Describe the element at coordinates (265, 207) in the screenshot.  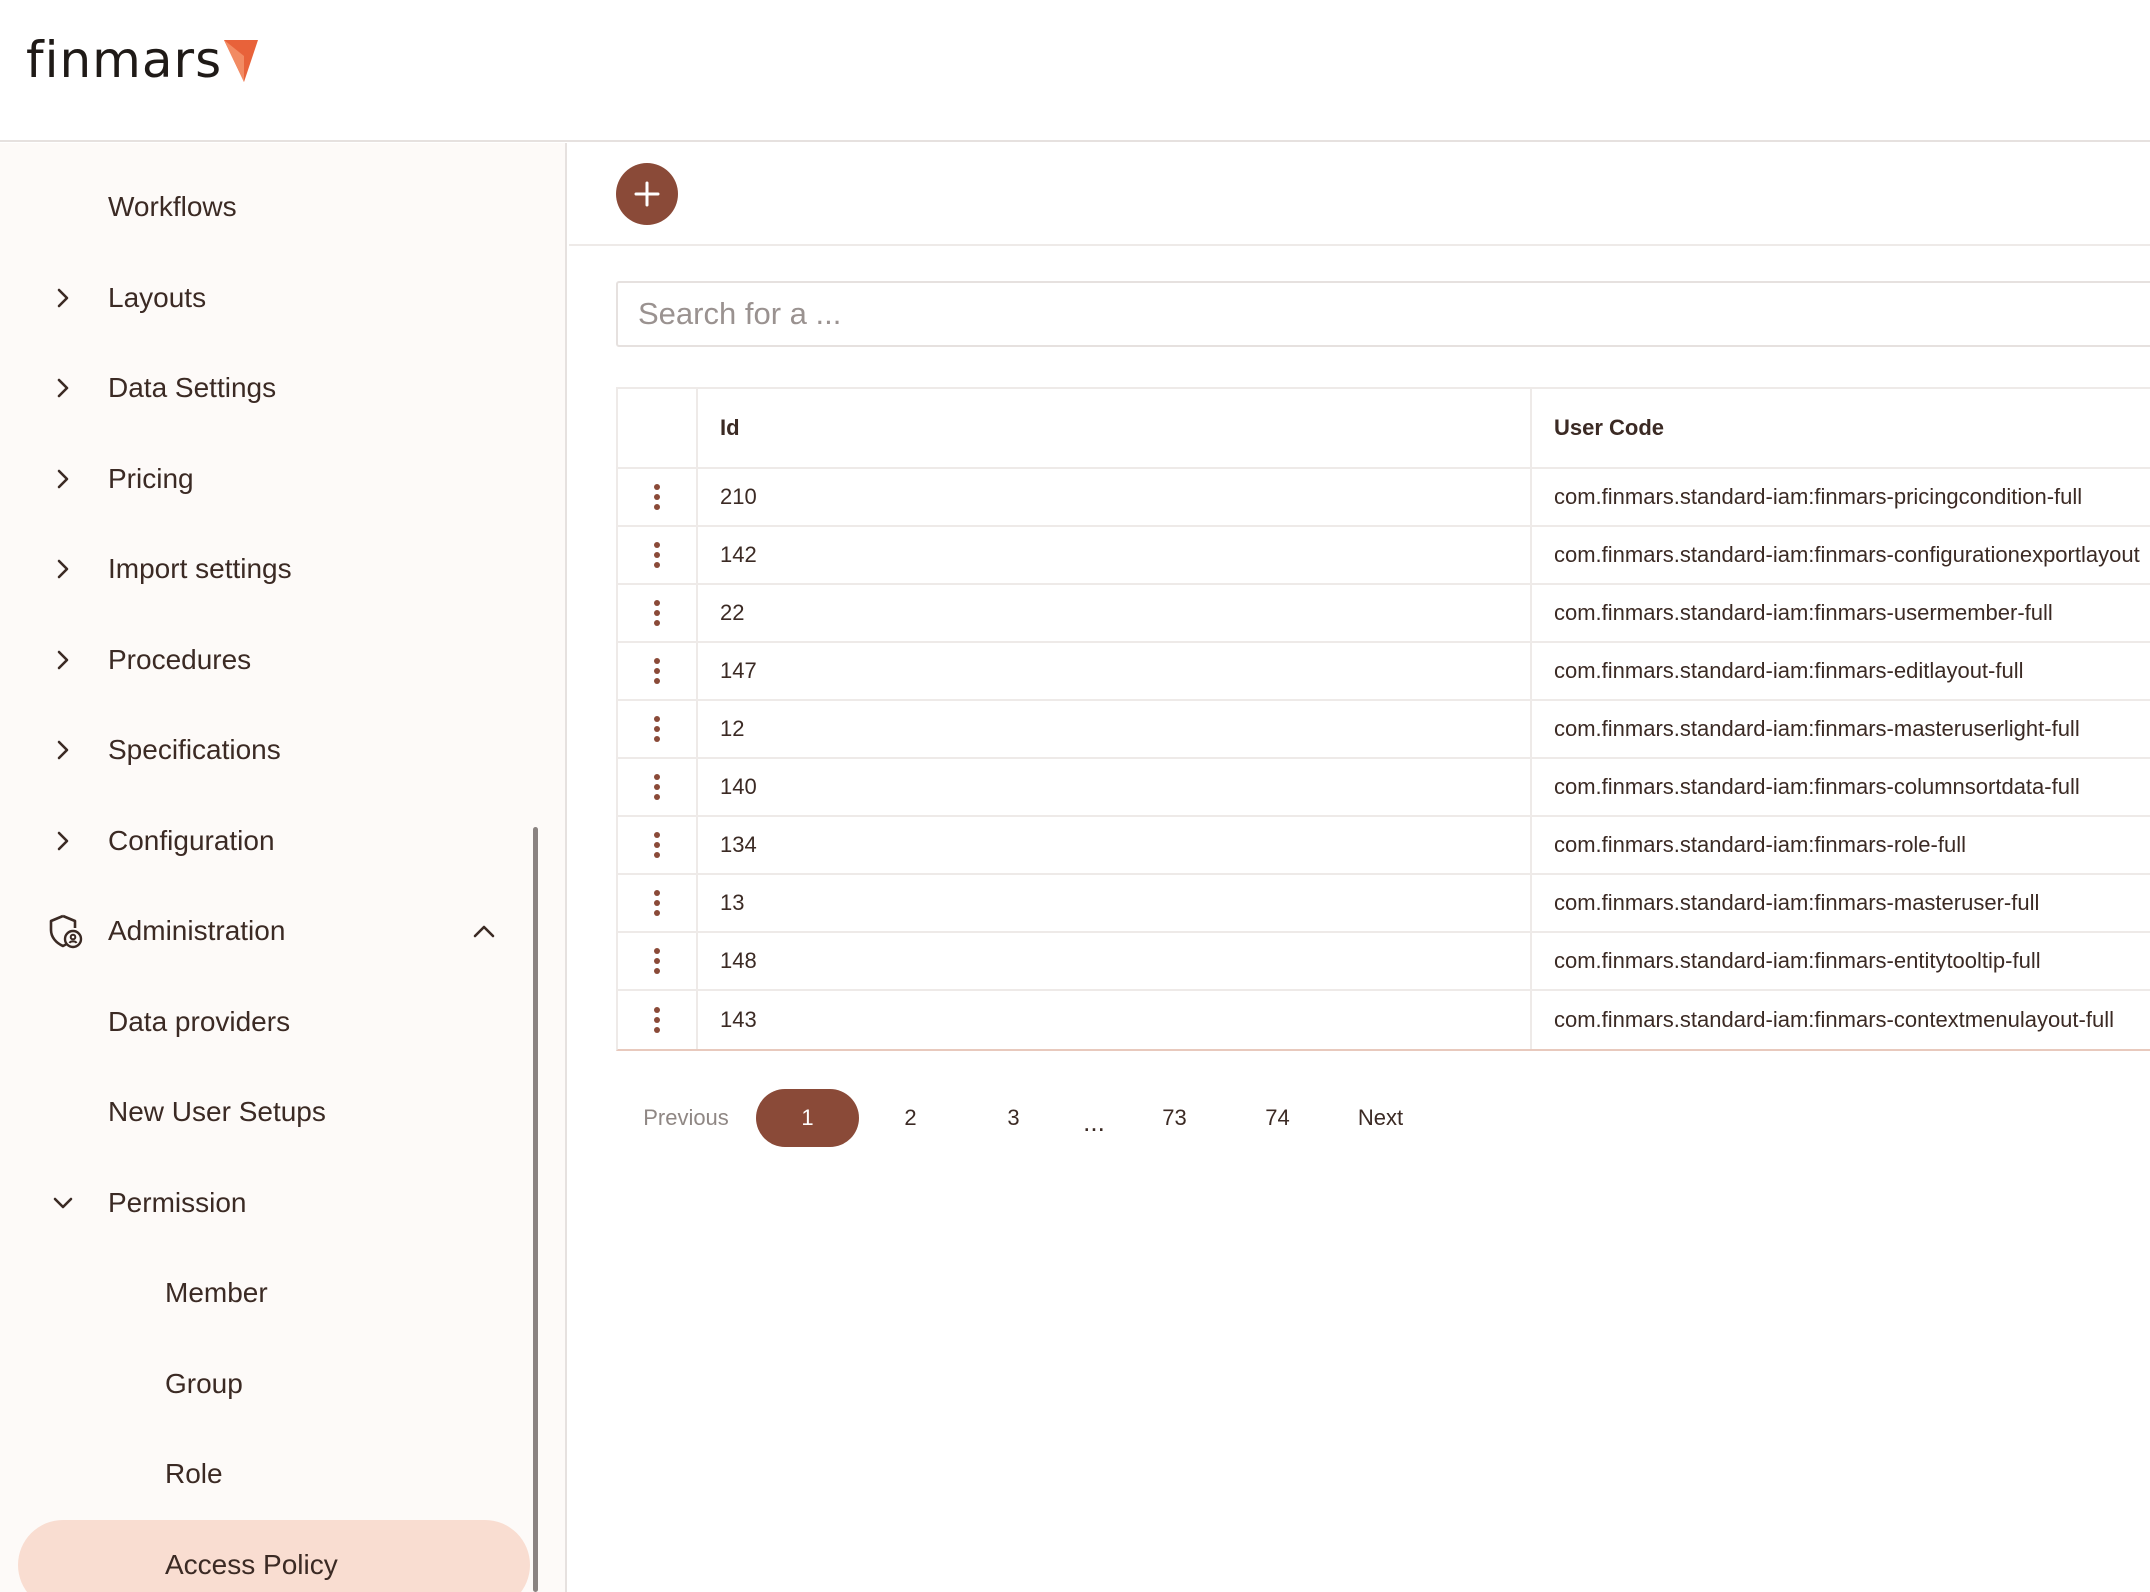
I see `sidebar-item-workflows: Workflows` at that location.